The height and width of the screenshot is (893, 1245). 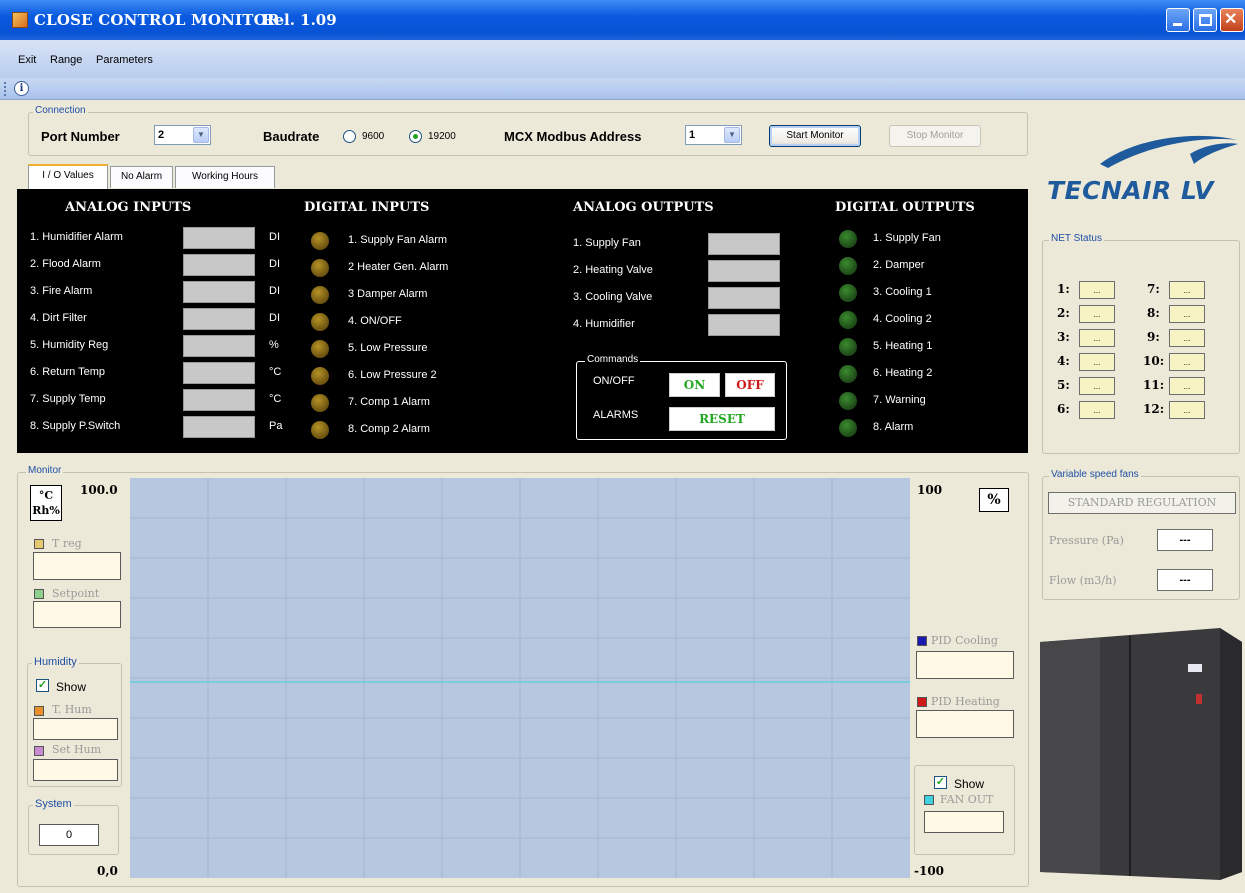 What do you see at coordinates (935, 136) in the screenshot?
I see `stop-monitor-button: Stop Monitor` at bounding box center [935, 136].